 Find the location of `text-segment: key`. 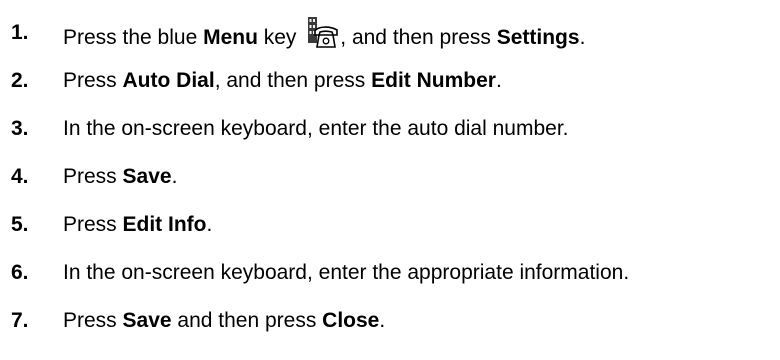

text-segment: key is located at coordinates (280, 37).